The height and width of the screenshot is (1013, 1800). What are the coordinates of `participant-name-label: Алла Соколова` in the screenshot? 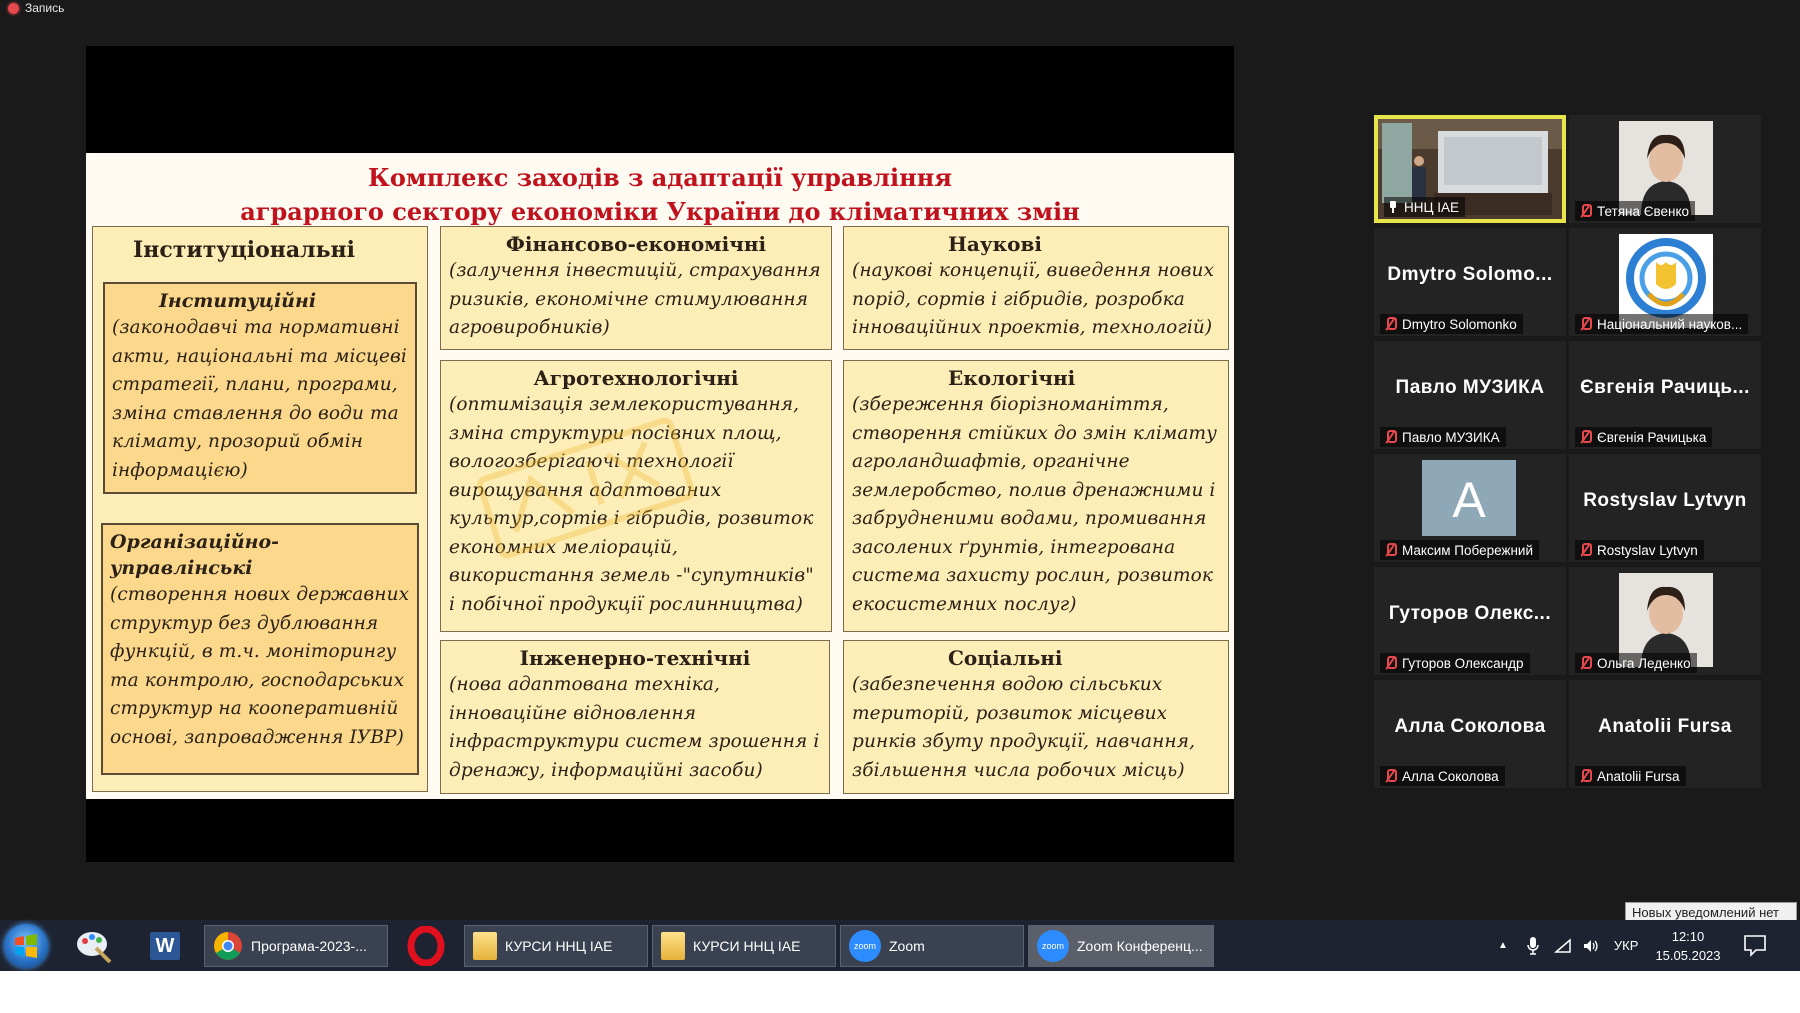 It's located at (1442, 776).